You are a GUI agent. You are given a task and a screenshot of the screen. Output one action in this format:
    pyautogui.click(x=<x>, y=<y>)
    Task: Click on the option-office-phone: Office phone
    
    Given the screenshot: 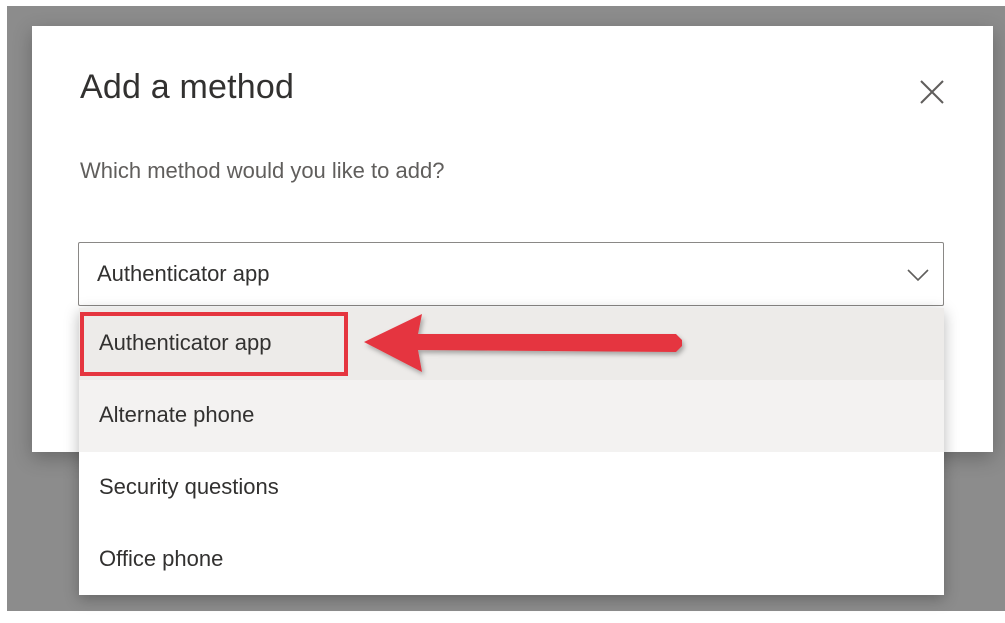 What is the action you would take?
    pyautogui.click(x=511, y=559)
    